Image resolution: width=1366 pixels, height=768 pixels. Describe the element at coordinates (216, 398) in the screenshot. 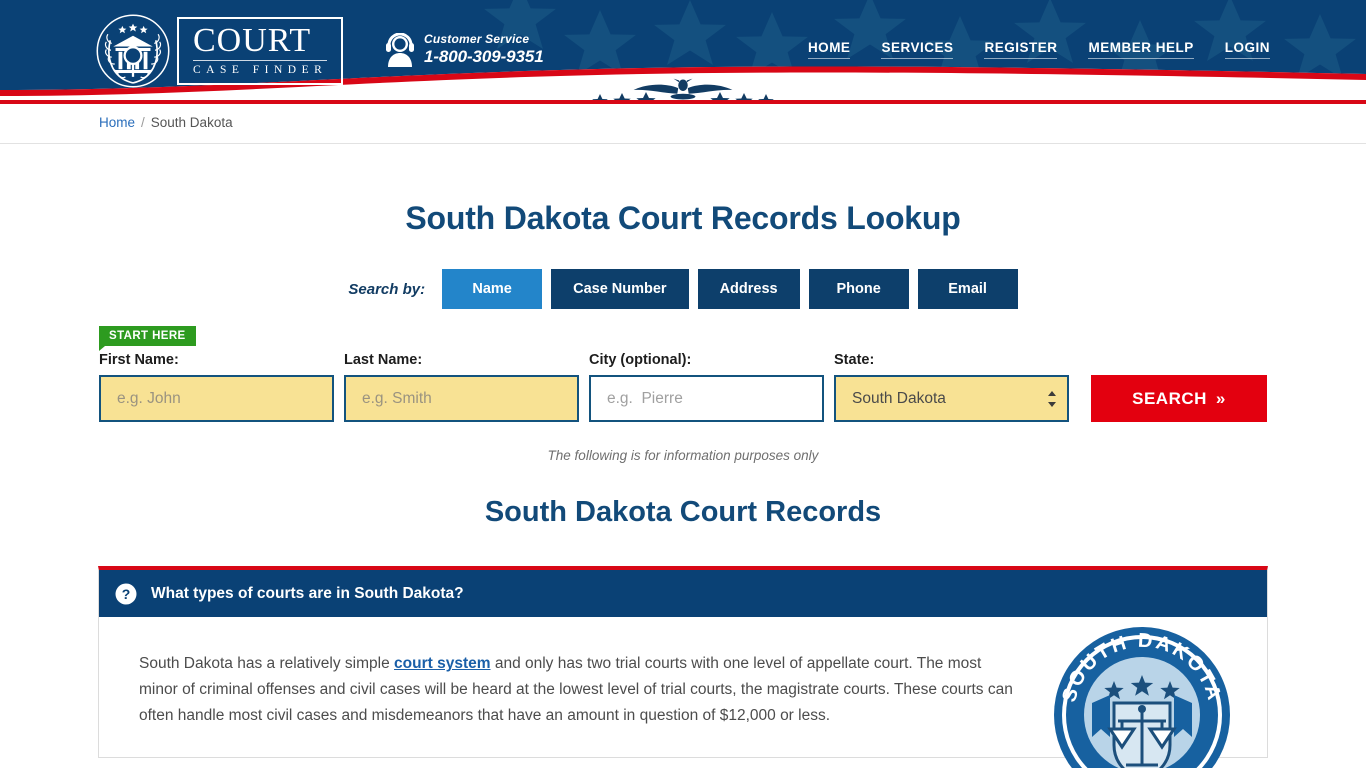

I see `first-name-input` at that location.